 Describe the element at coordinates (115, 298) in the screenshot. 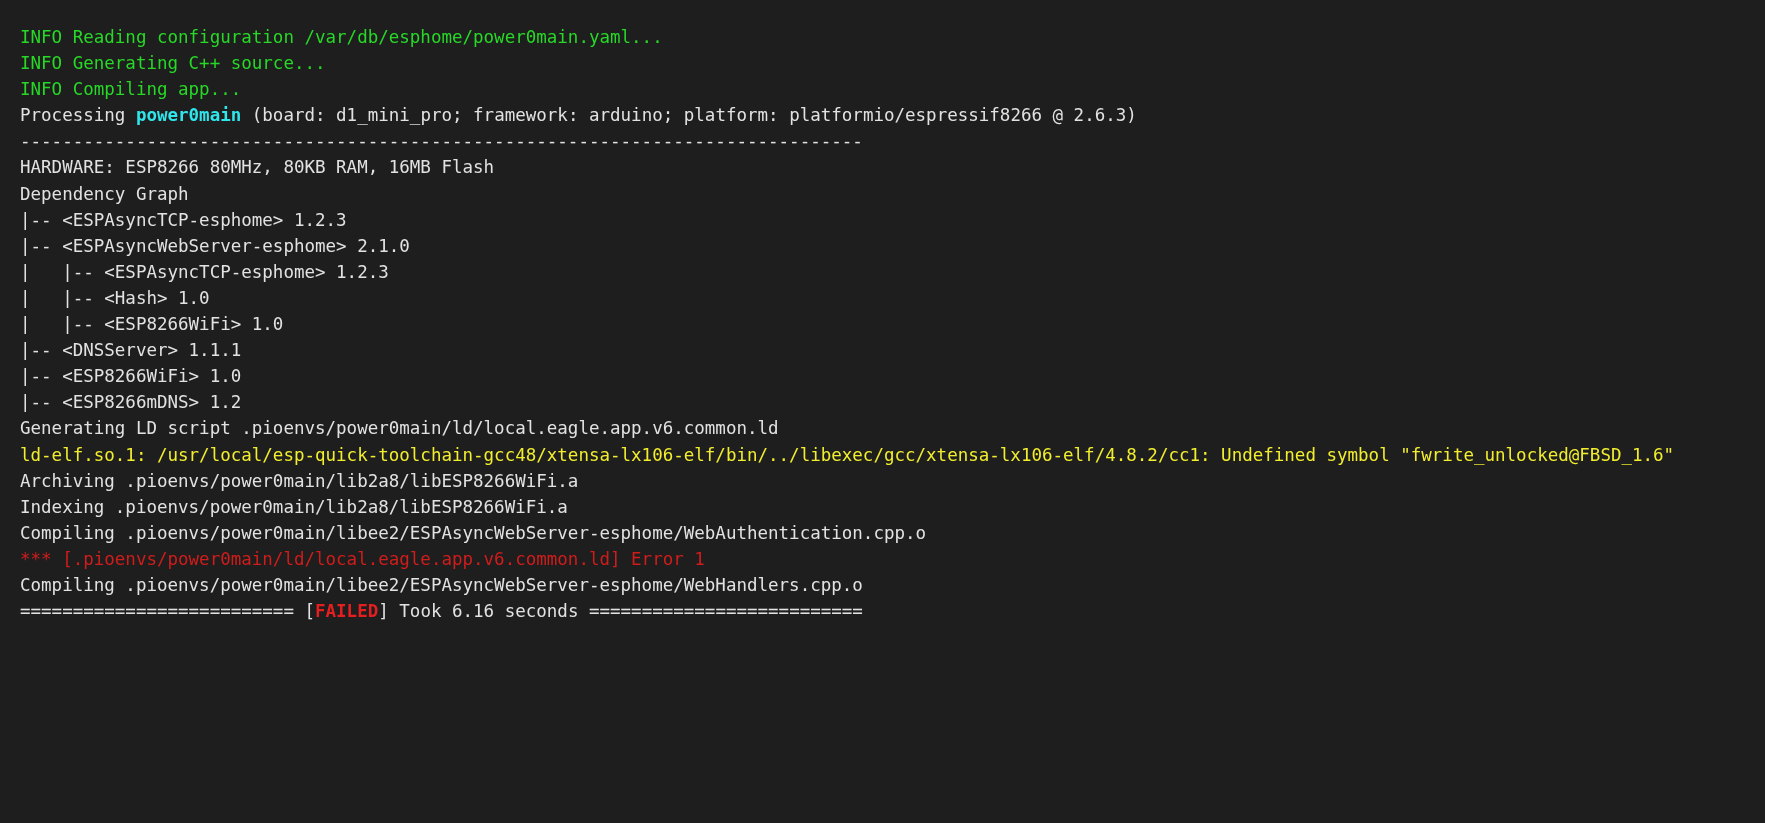

I see `log-line: | |-- <Hash> 1.0` at that location.